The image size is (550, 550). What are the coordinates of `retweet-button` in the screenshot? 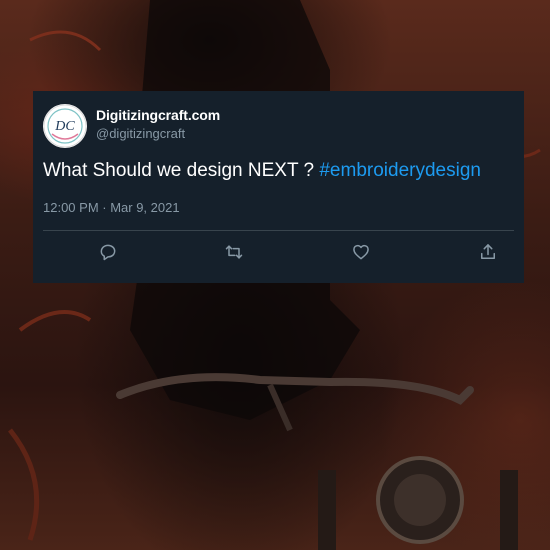 It's located at (234, 252).